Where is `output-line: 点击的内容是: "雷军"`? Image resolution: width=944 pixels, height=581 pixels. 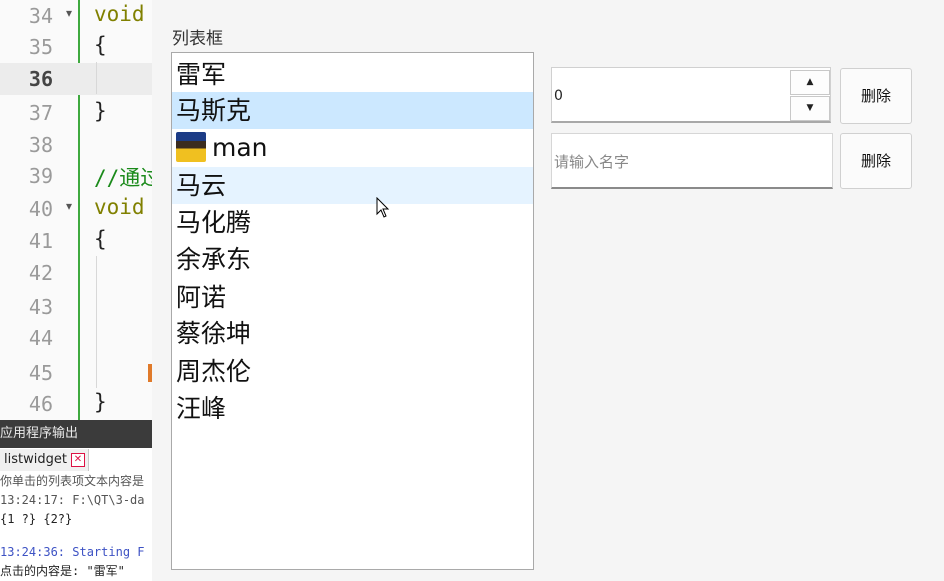 output-line: 点击的内容是: "雷军" is located at coordinates (62, 571).